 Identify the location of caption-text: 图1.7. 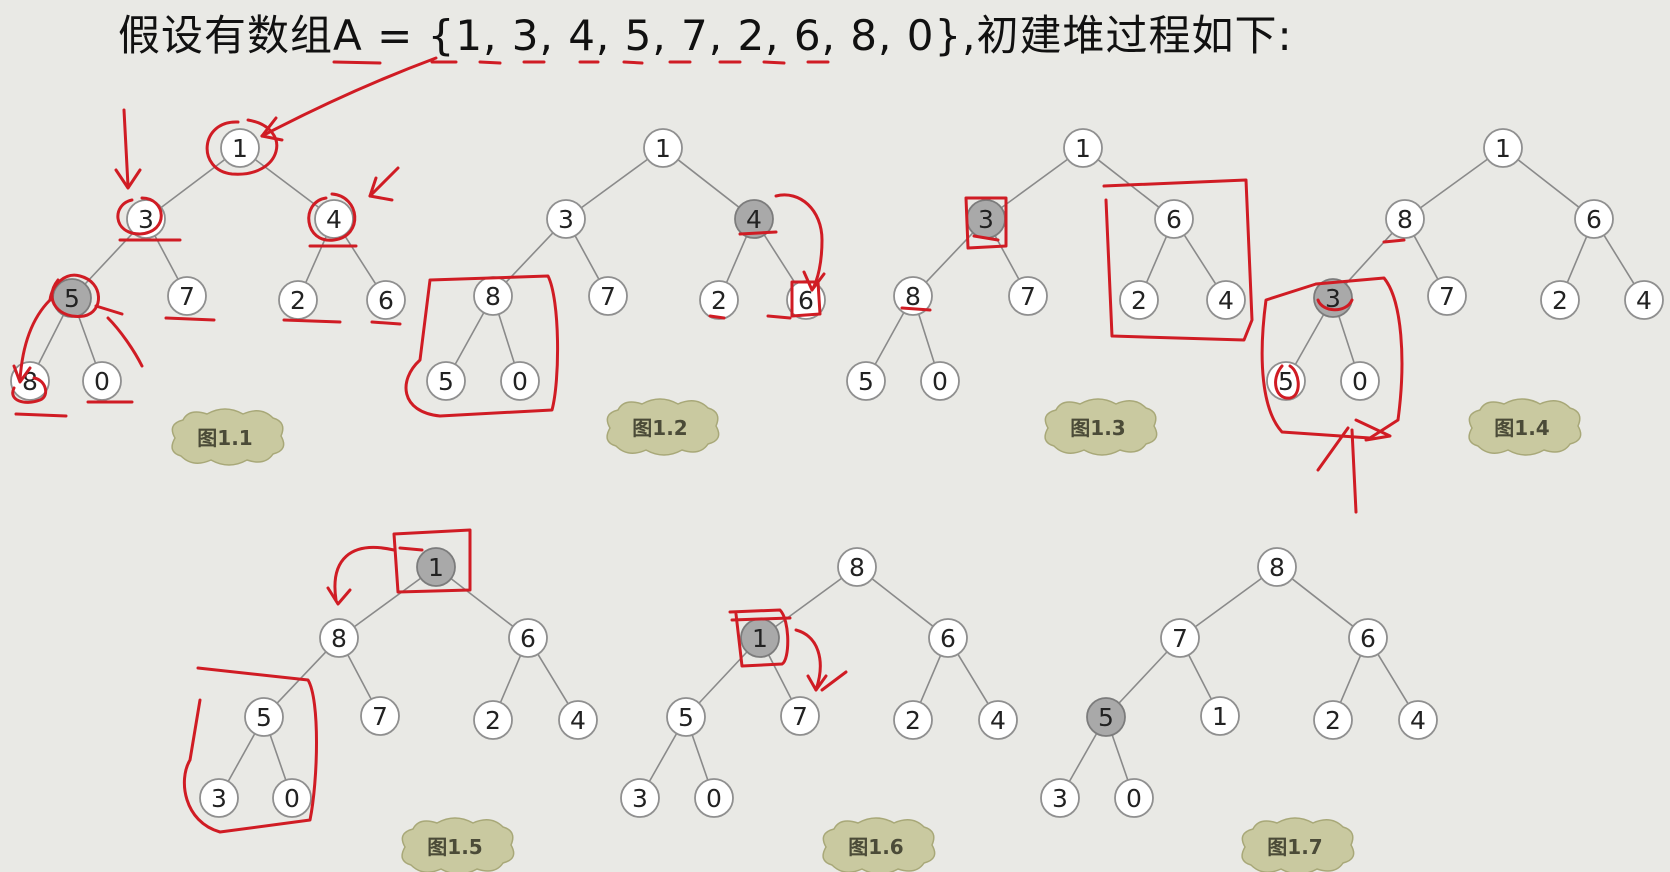
(1294, 847).